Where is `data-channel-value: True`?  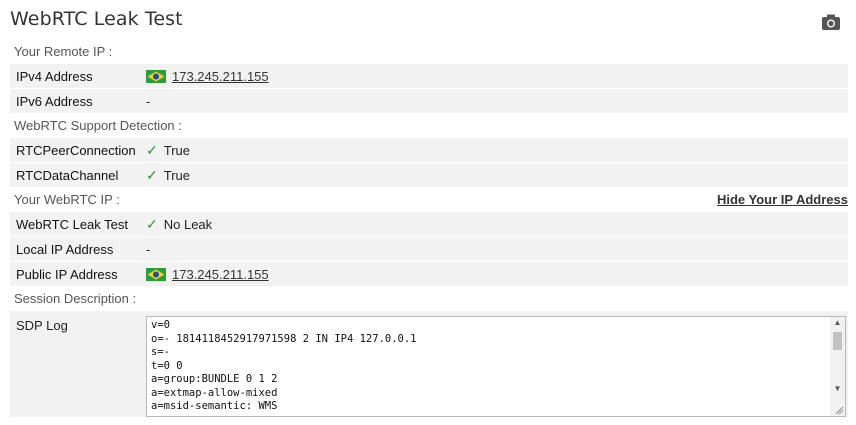 data-channel-value: True is located at coordinates (176, 175).